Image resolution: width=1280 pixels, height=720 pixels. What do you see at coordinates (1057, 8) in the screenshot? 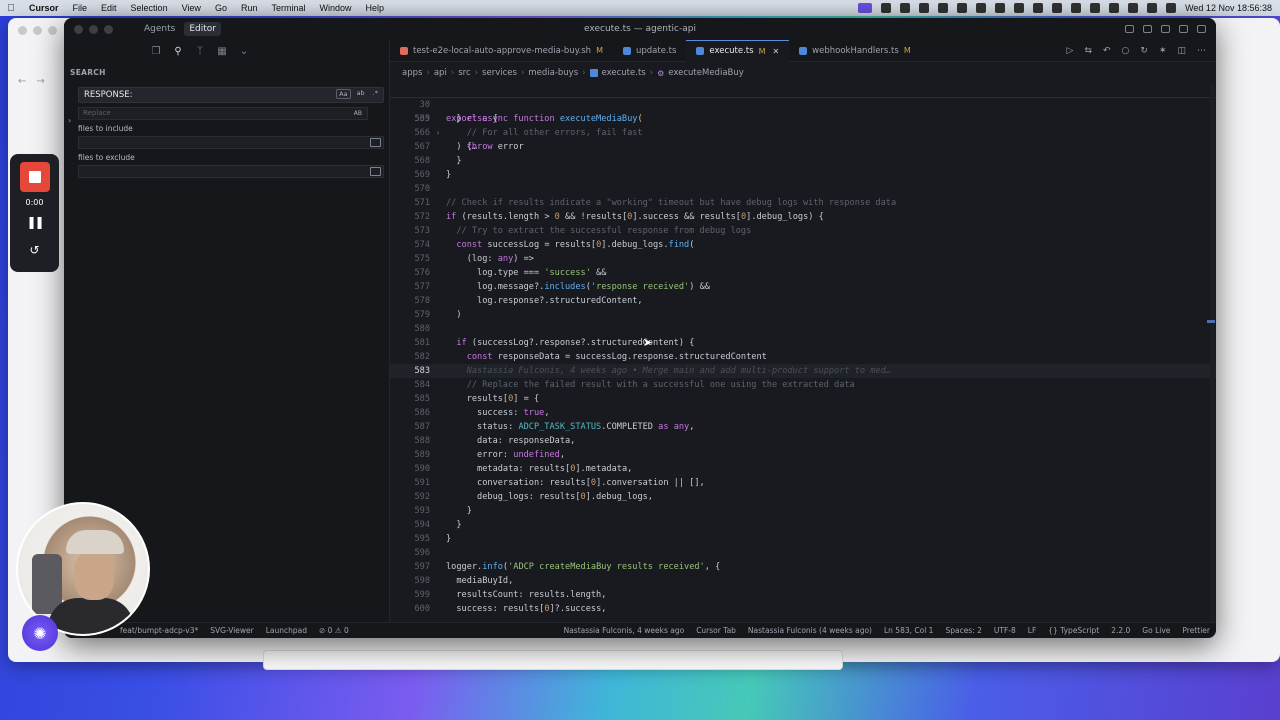
I see `tag-icon` at bounding box center [1057, 8].